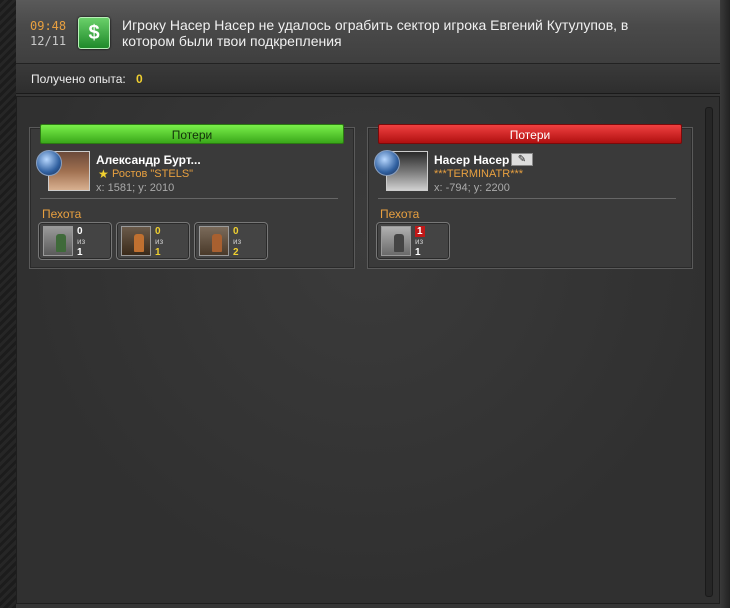 Image resolution: width=730 pixels, height=608 pixels. What do you see at coordinates (139, 79) in the screenshot?
I see `experience-value: 0` at bounding box center [139, 79].